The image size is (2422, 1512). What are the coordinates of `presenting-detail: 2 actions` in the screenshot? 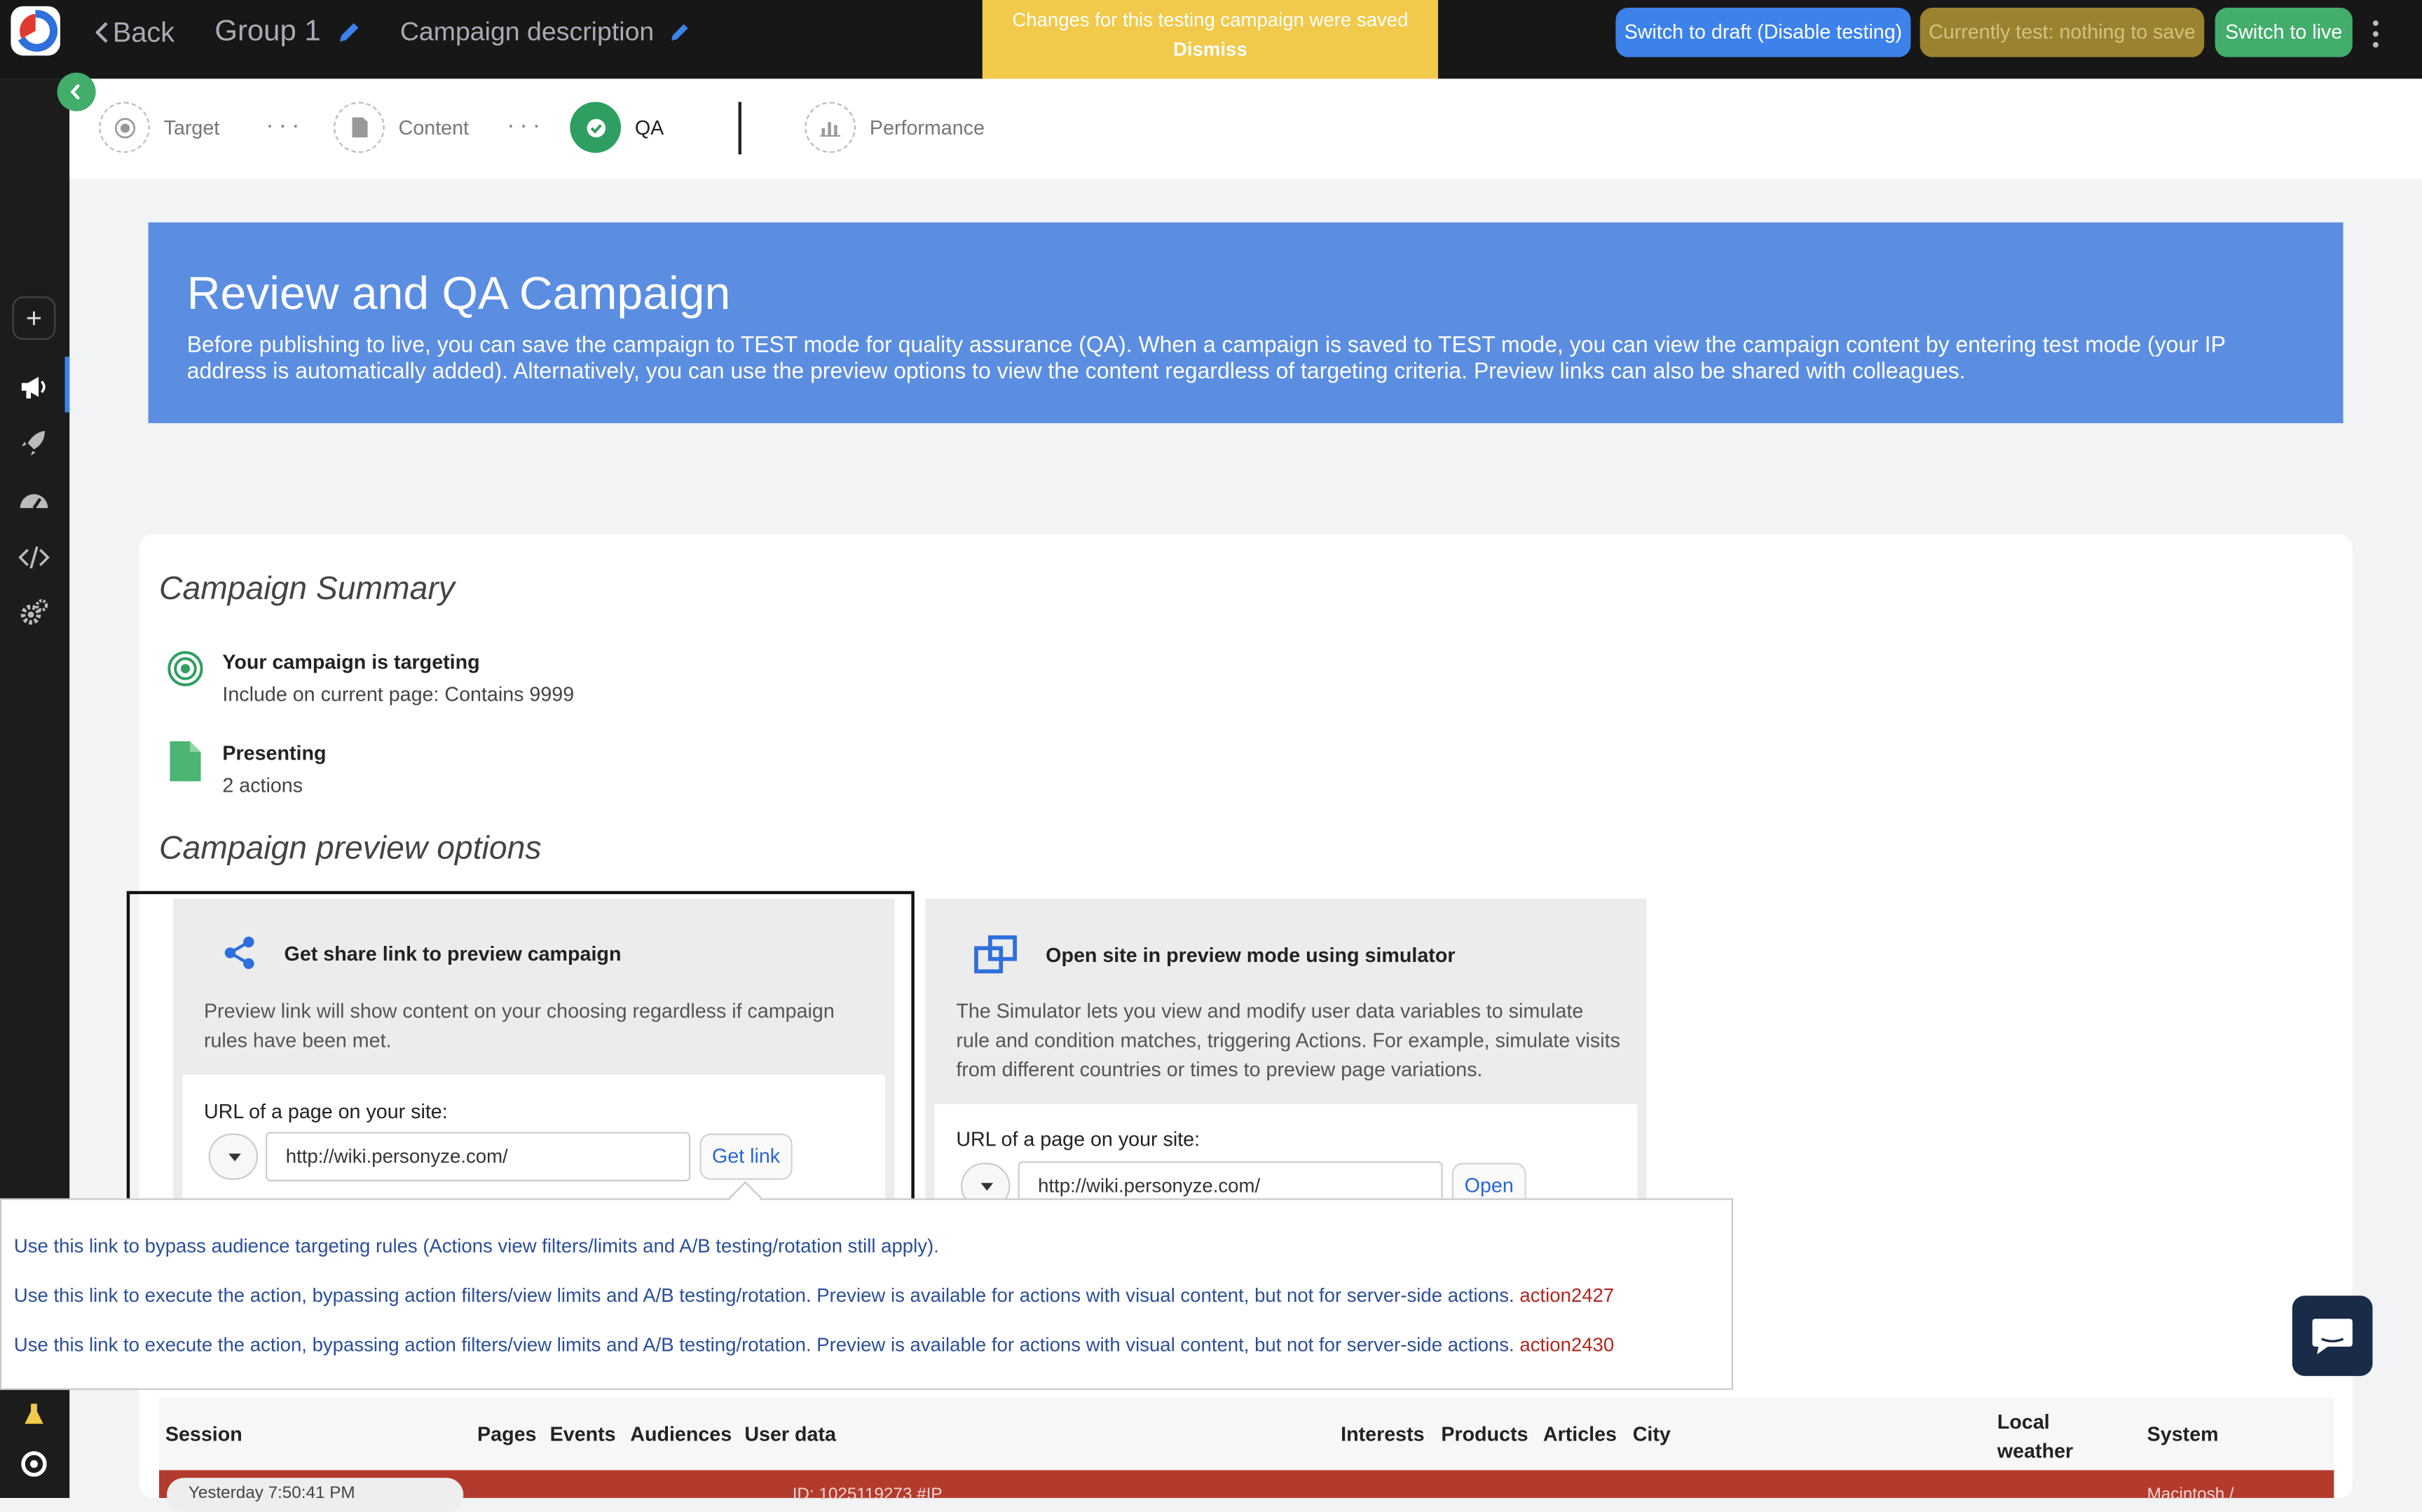 It's located at (263, 786).